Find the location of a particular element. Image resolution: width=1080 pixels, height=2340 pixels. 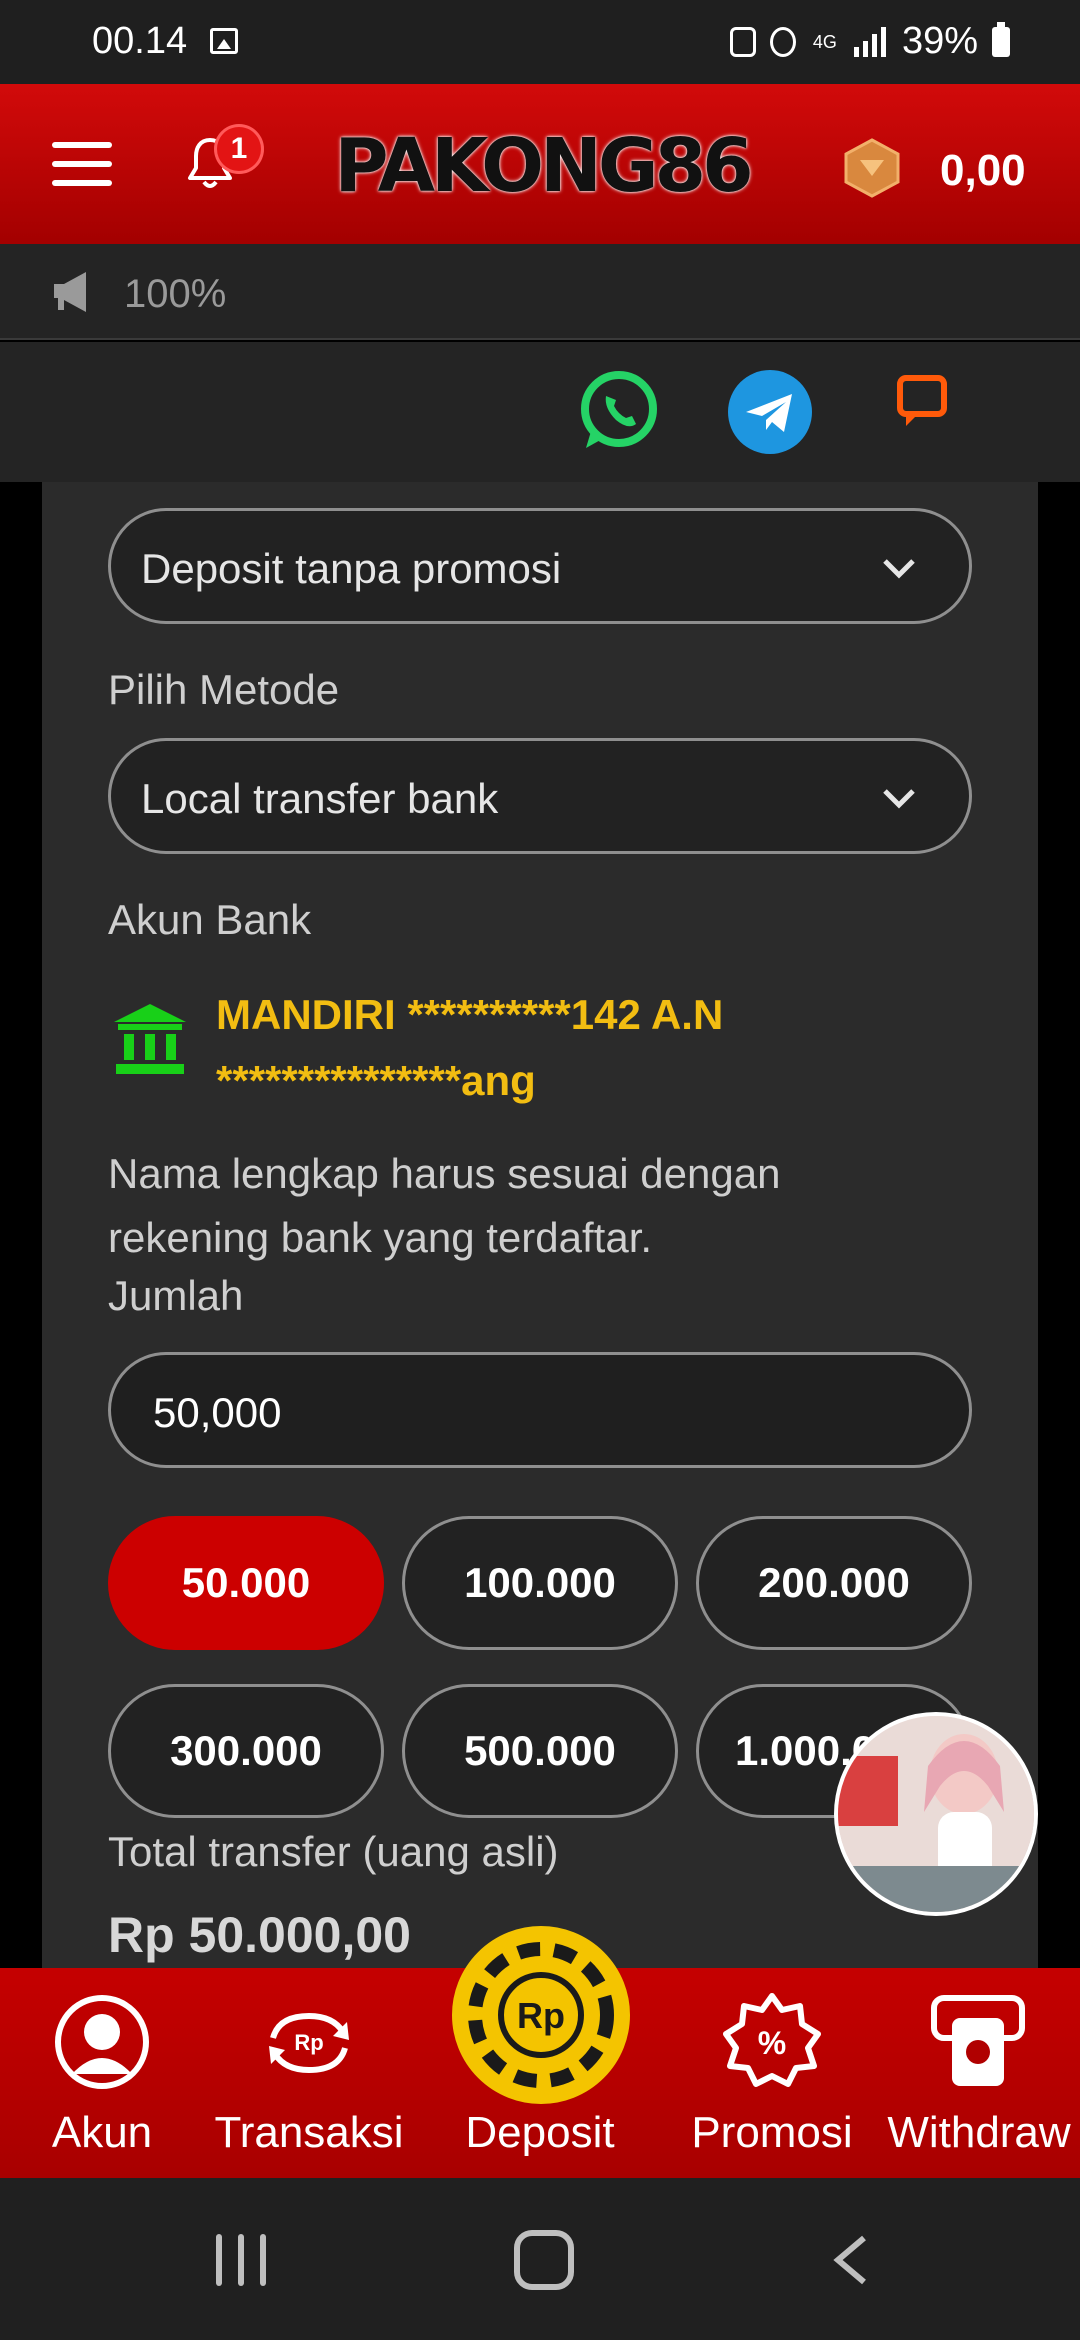

contact-row is located at coordinates (540, 412).